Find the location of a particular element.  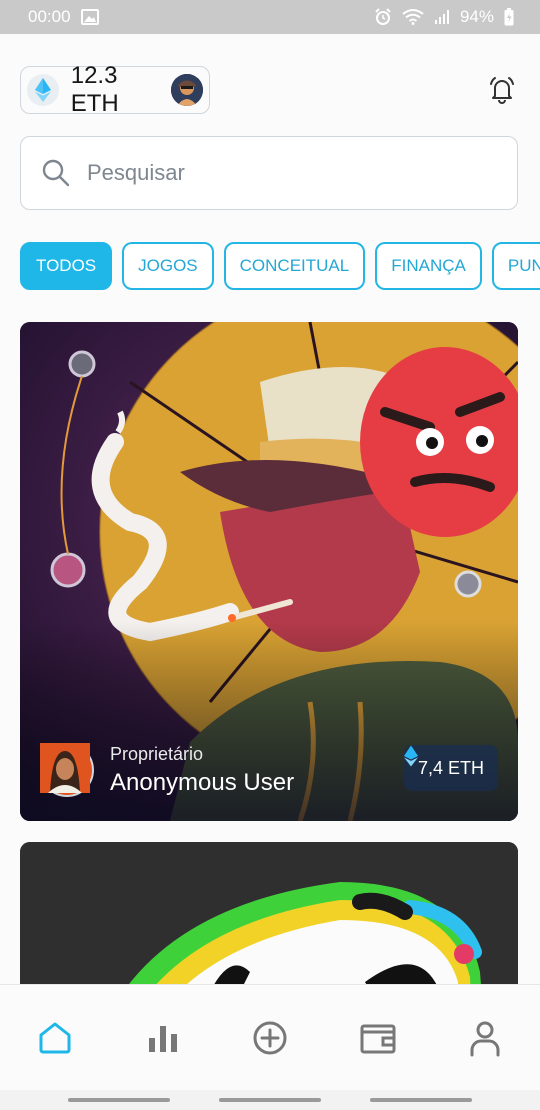

owner-avatar is located at coordinates (67, 770).